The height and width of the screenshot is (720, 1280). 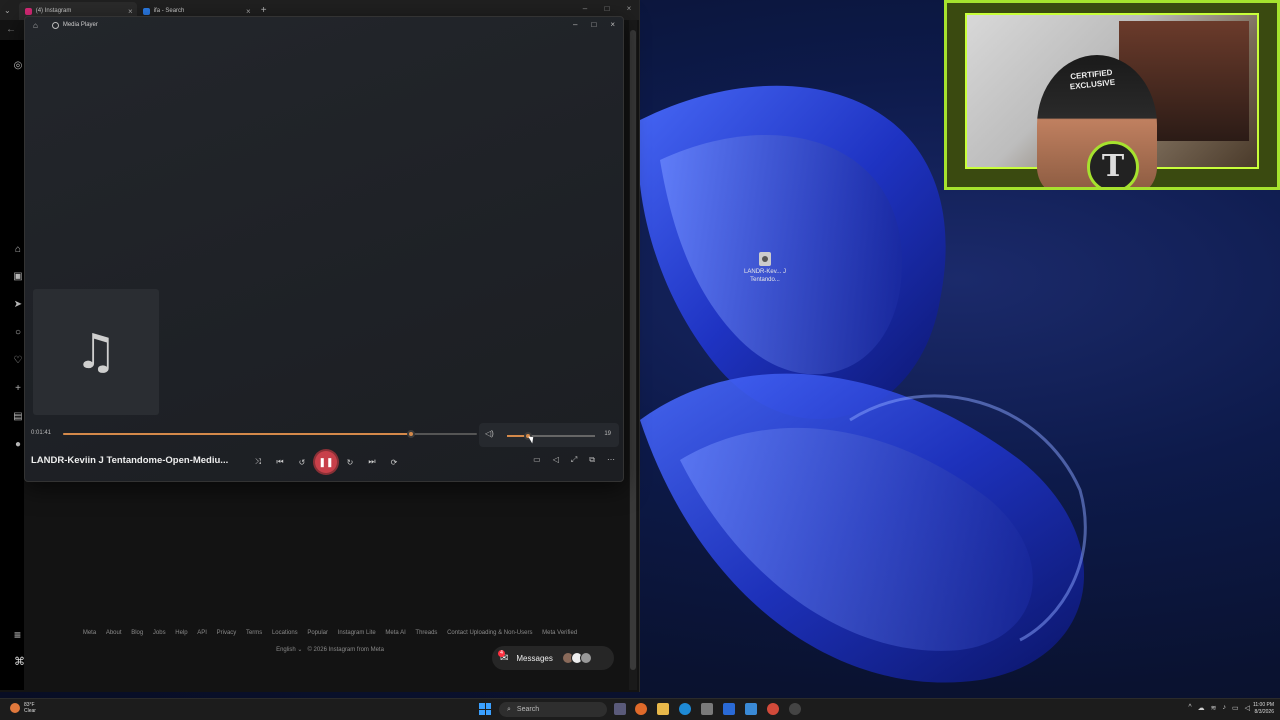 I want to click on weather-desc: Clear, so click(x=30, y=711).